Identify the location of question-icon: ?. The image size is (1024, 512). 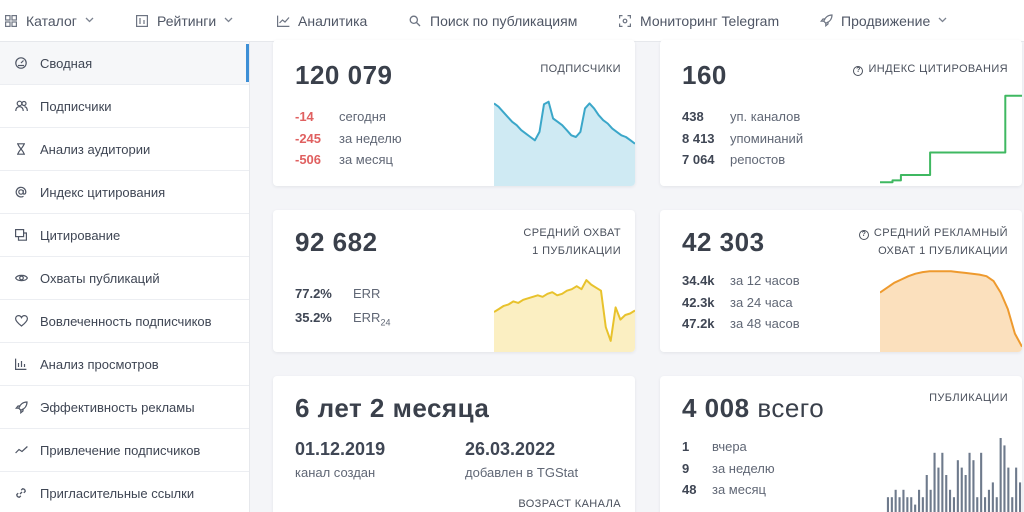
(863, 235).